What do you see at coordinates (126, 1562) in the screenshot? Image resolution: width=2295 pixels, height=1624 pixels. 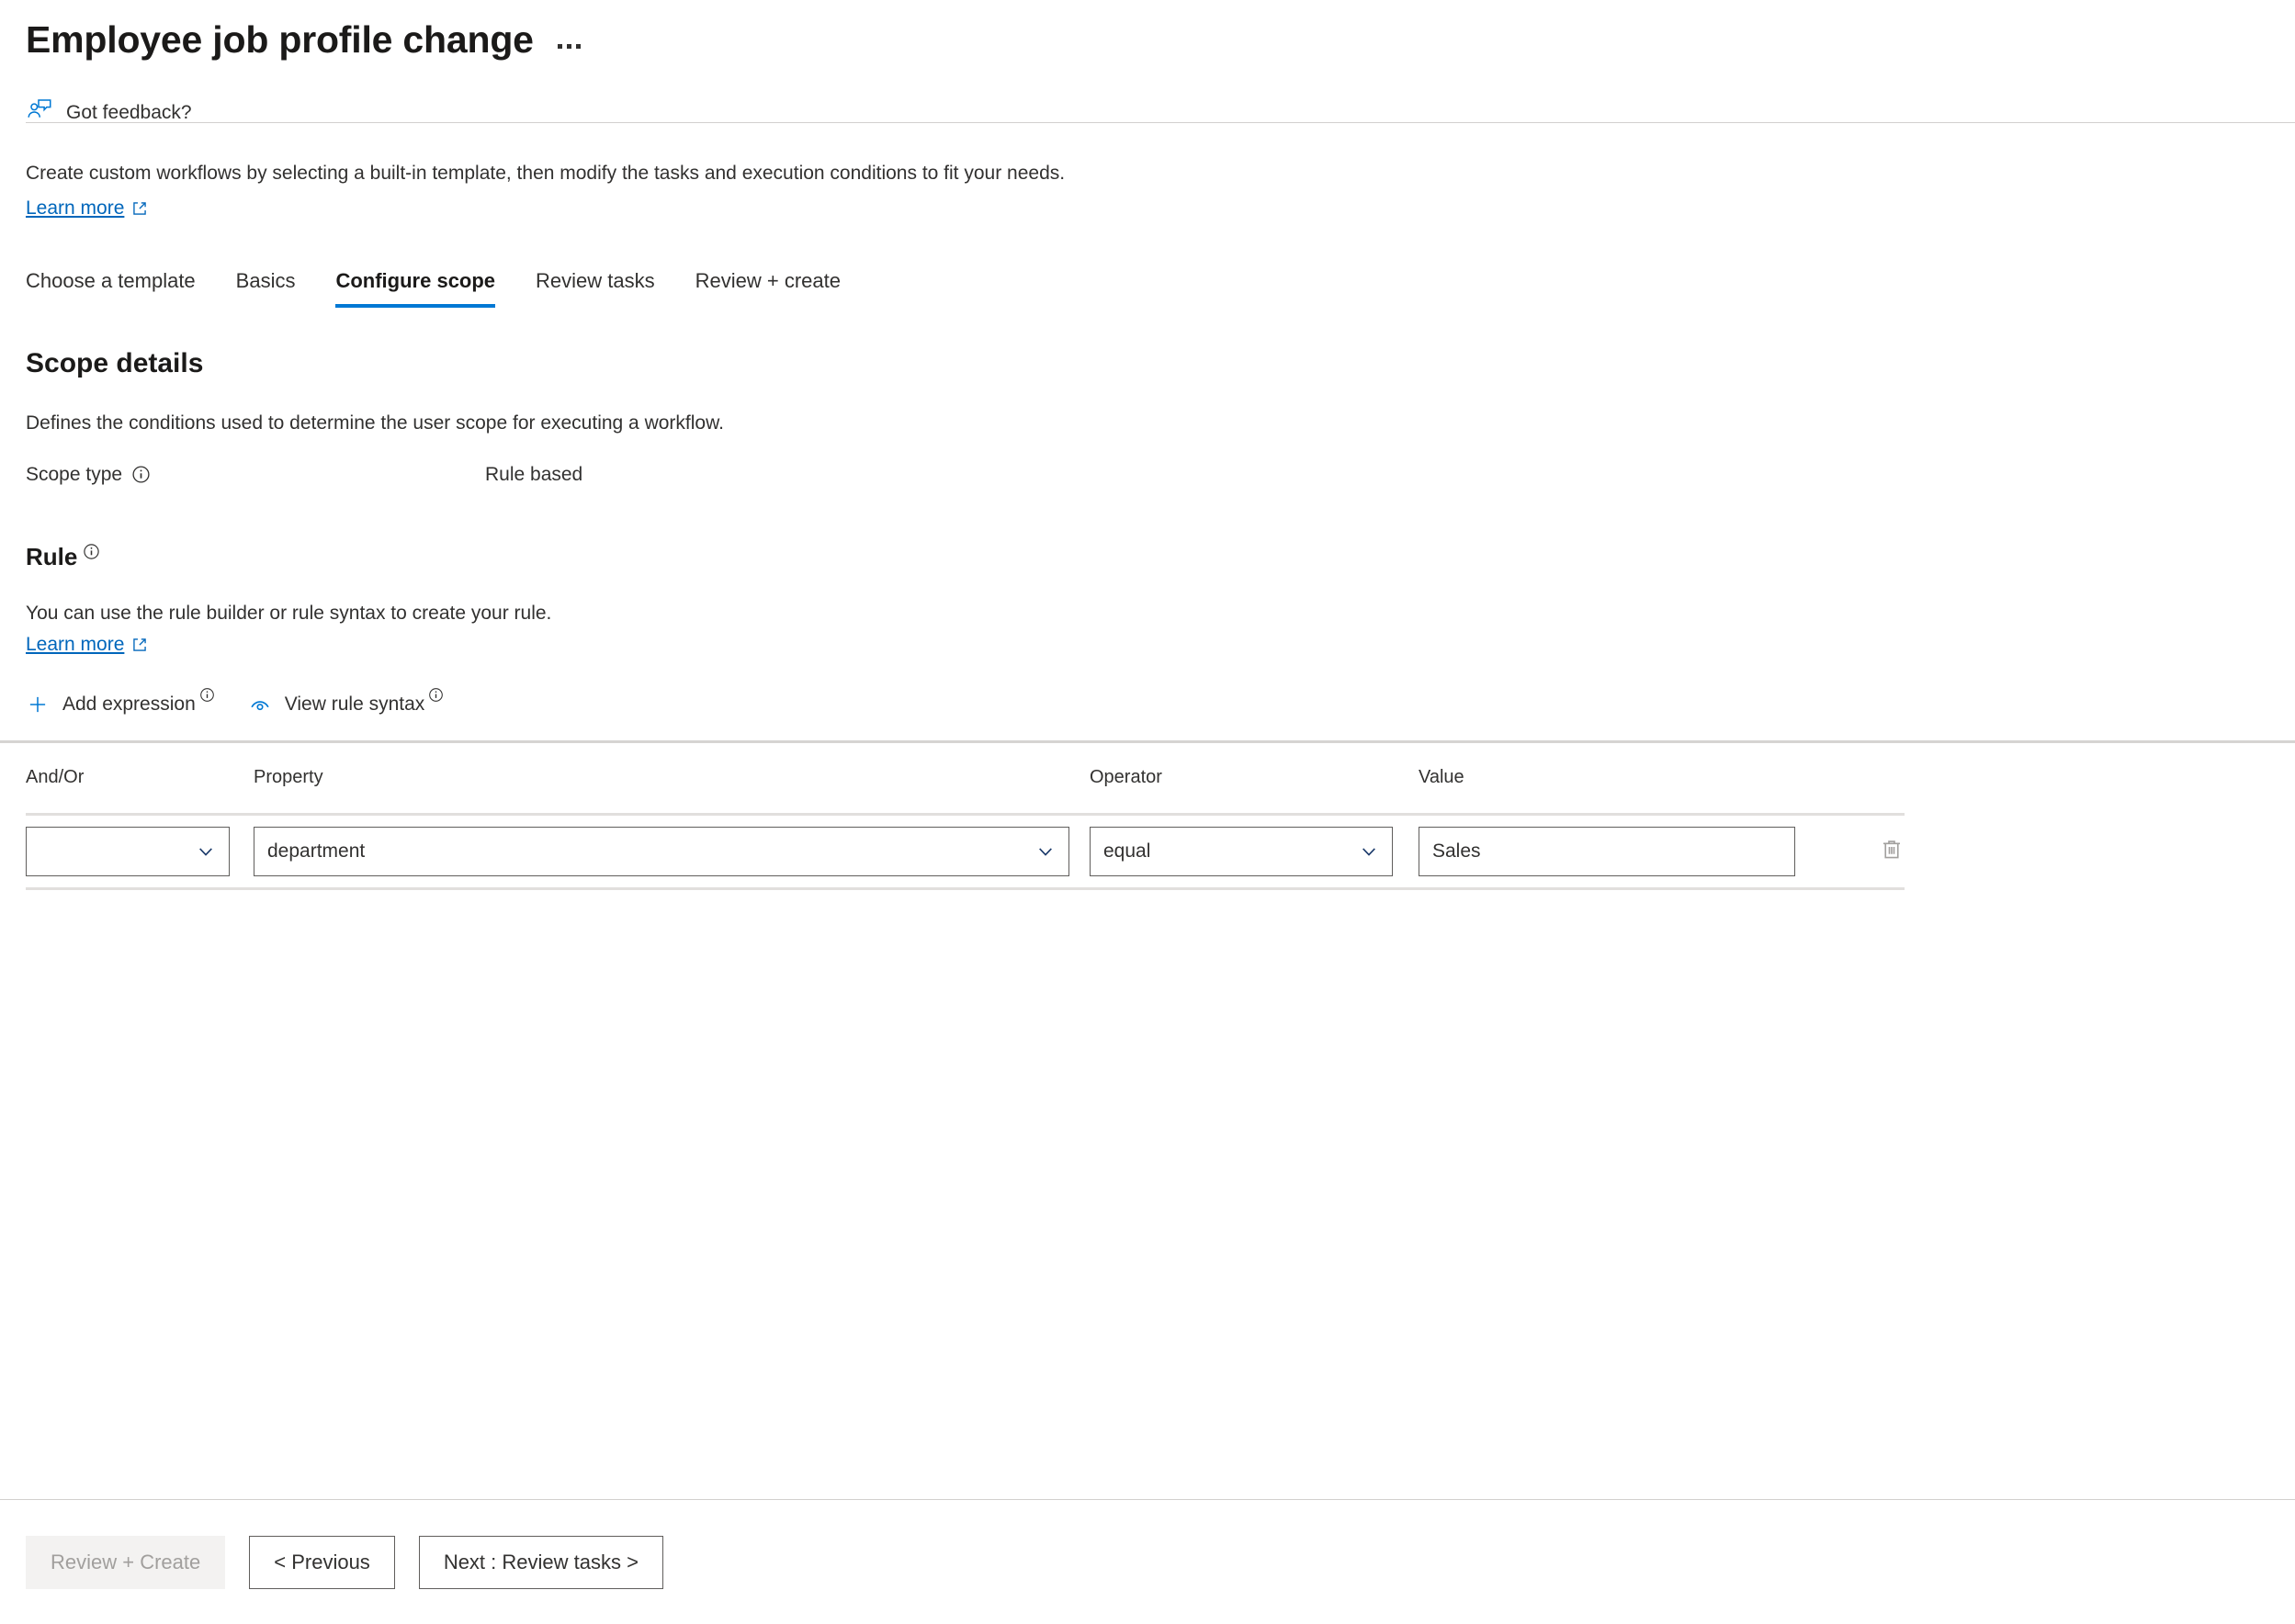 I see `review-create-button: Review + Create` at bounding box center [126, 1562].